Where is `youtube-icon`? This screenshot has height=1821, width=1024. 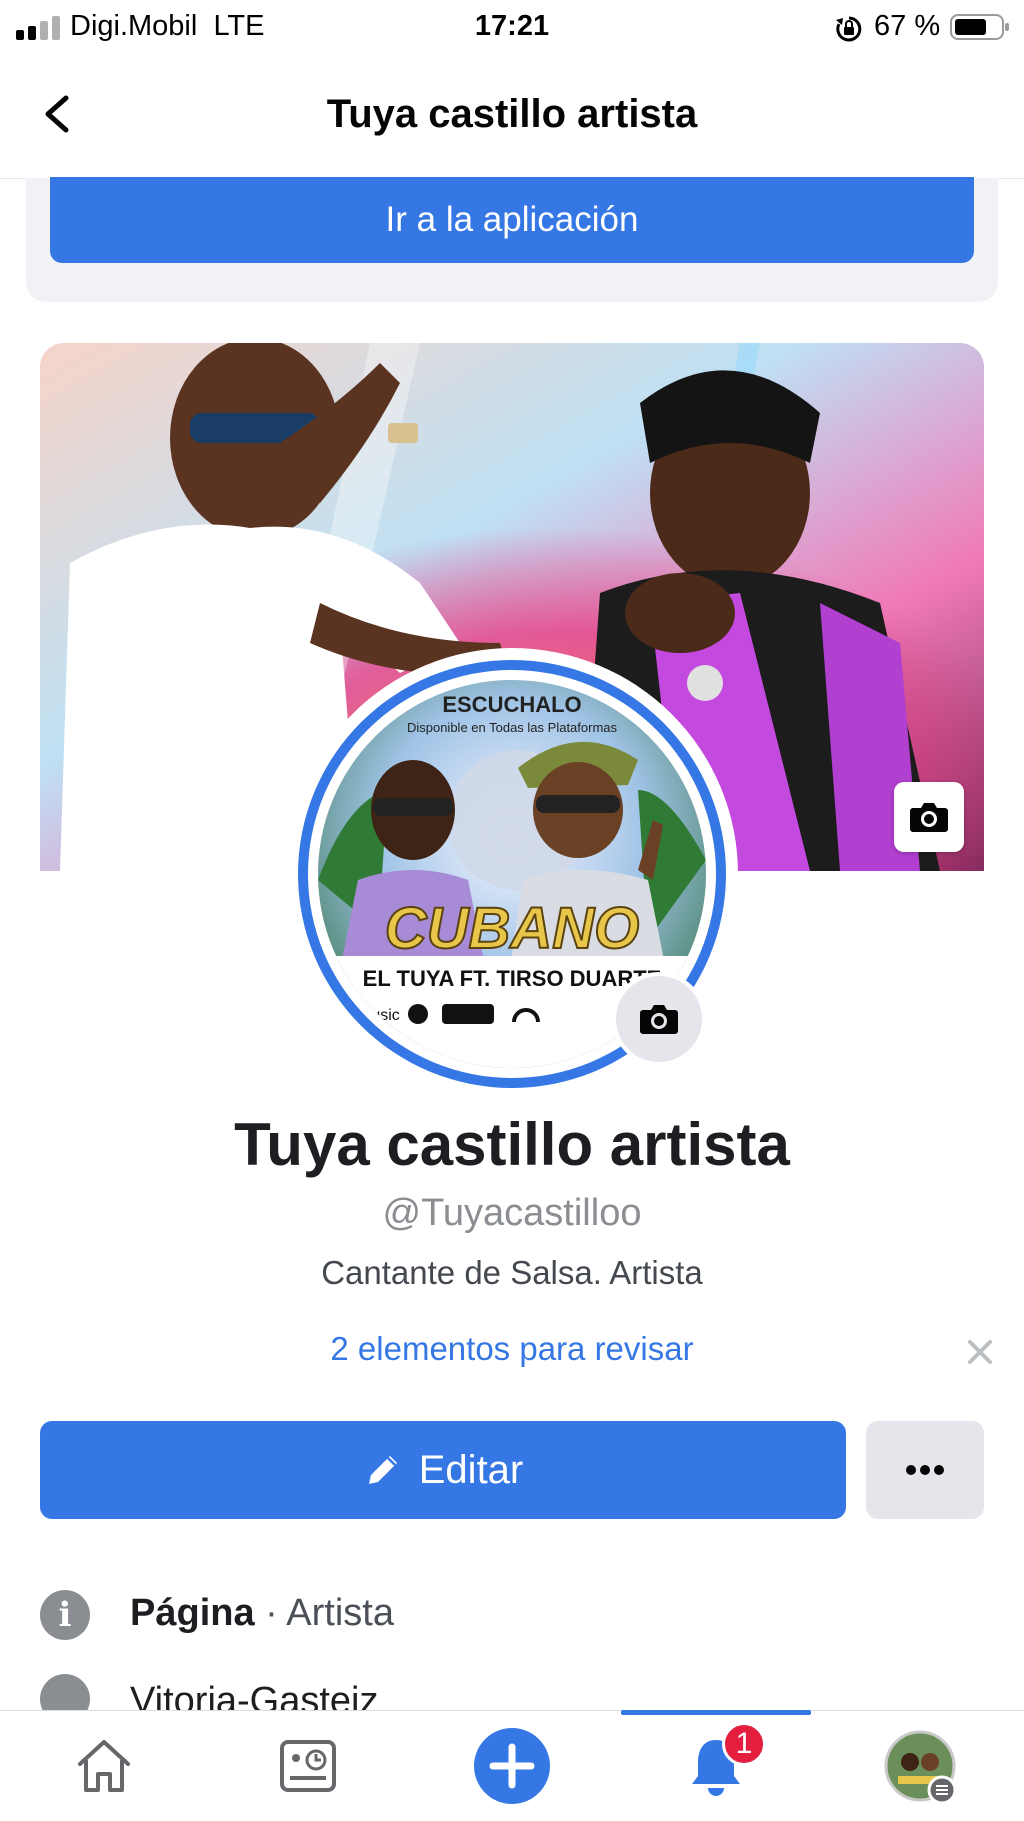
youtube-icon is located at coordinates (468, 1014).